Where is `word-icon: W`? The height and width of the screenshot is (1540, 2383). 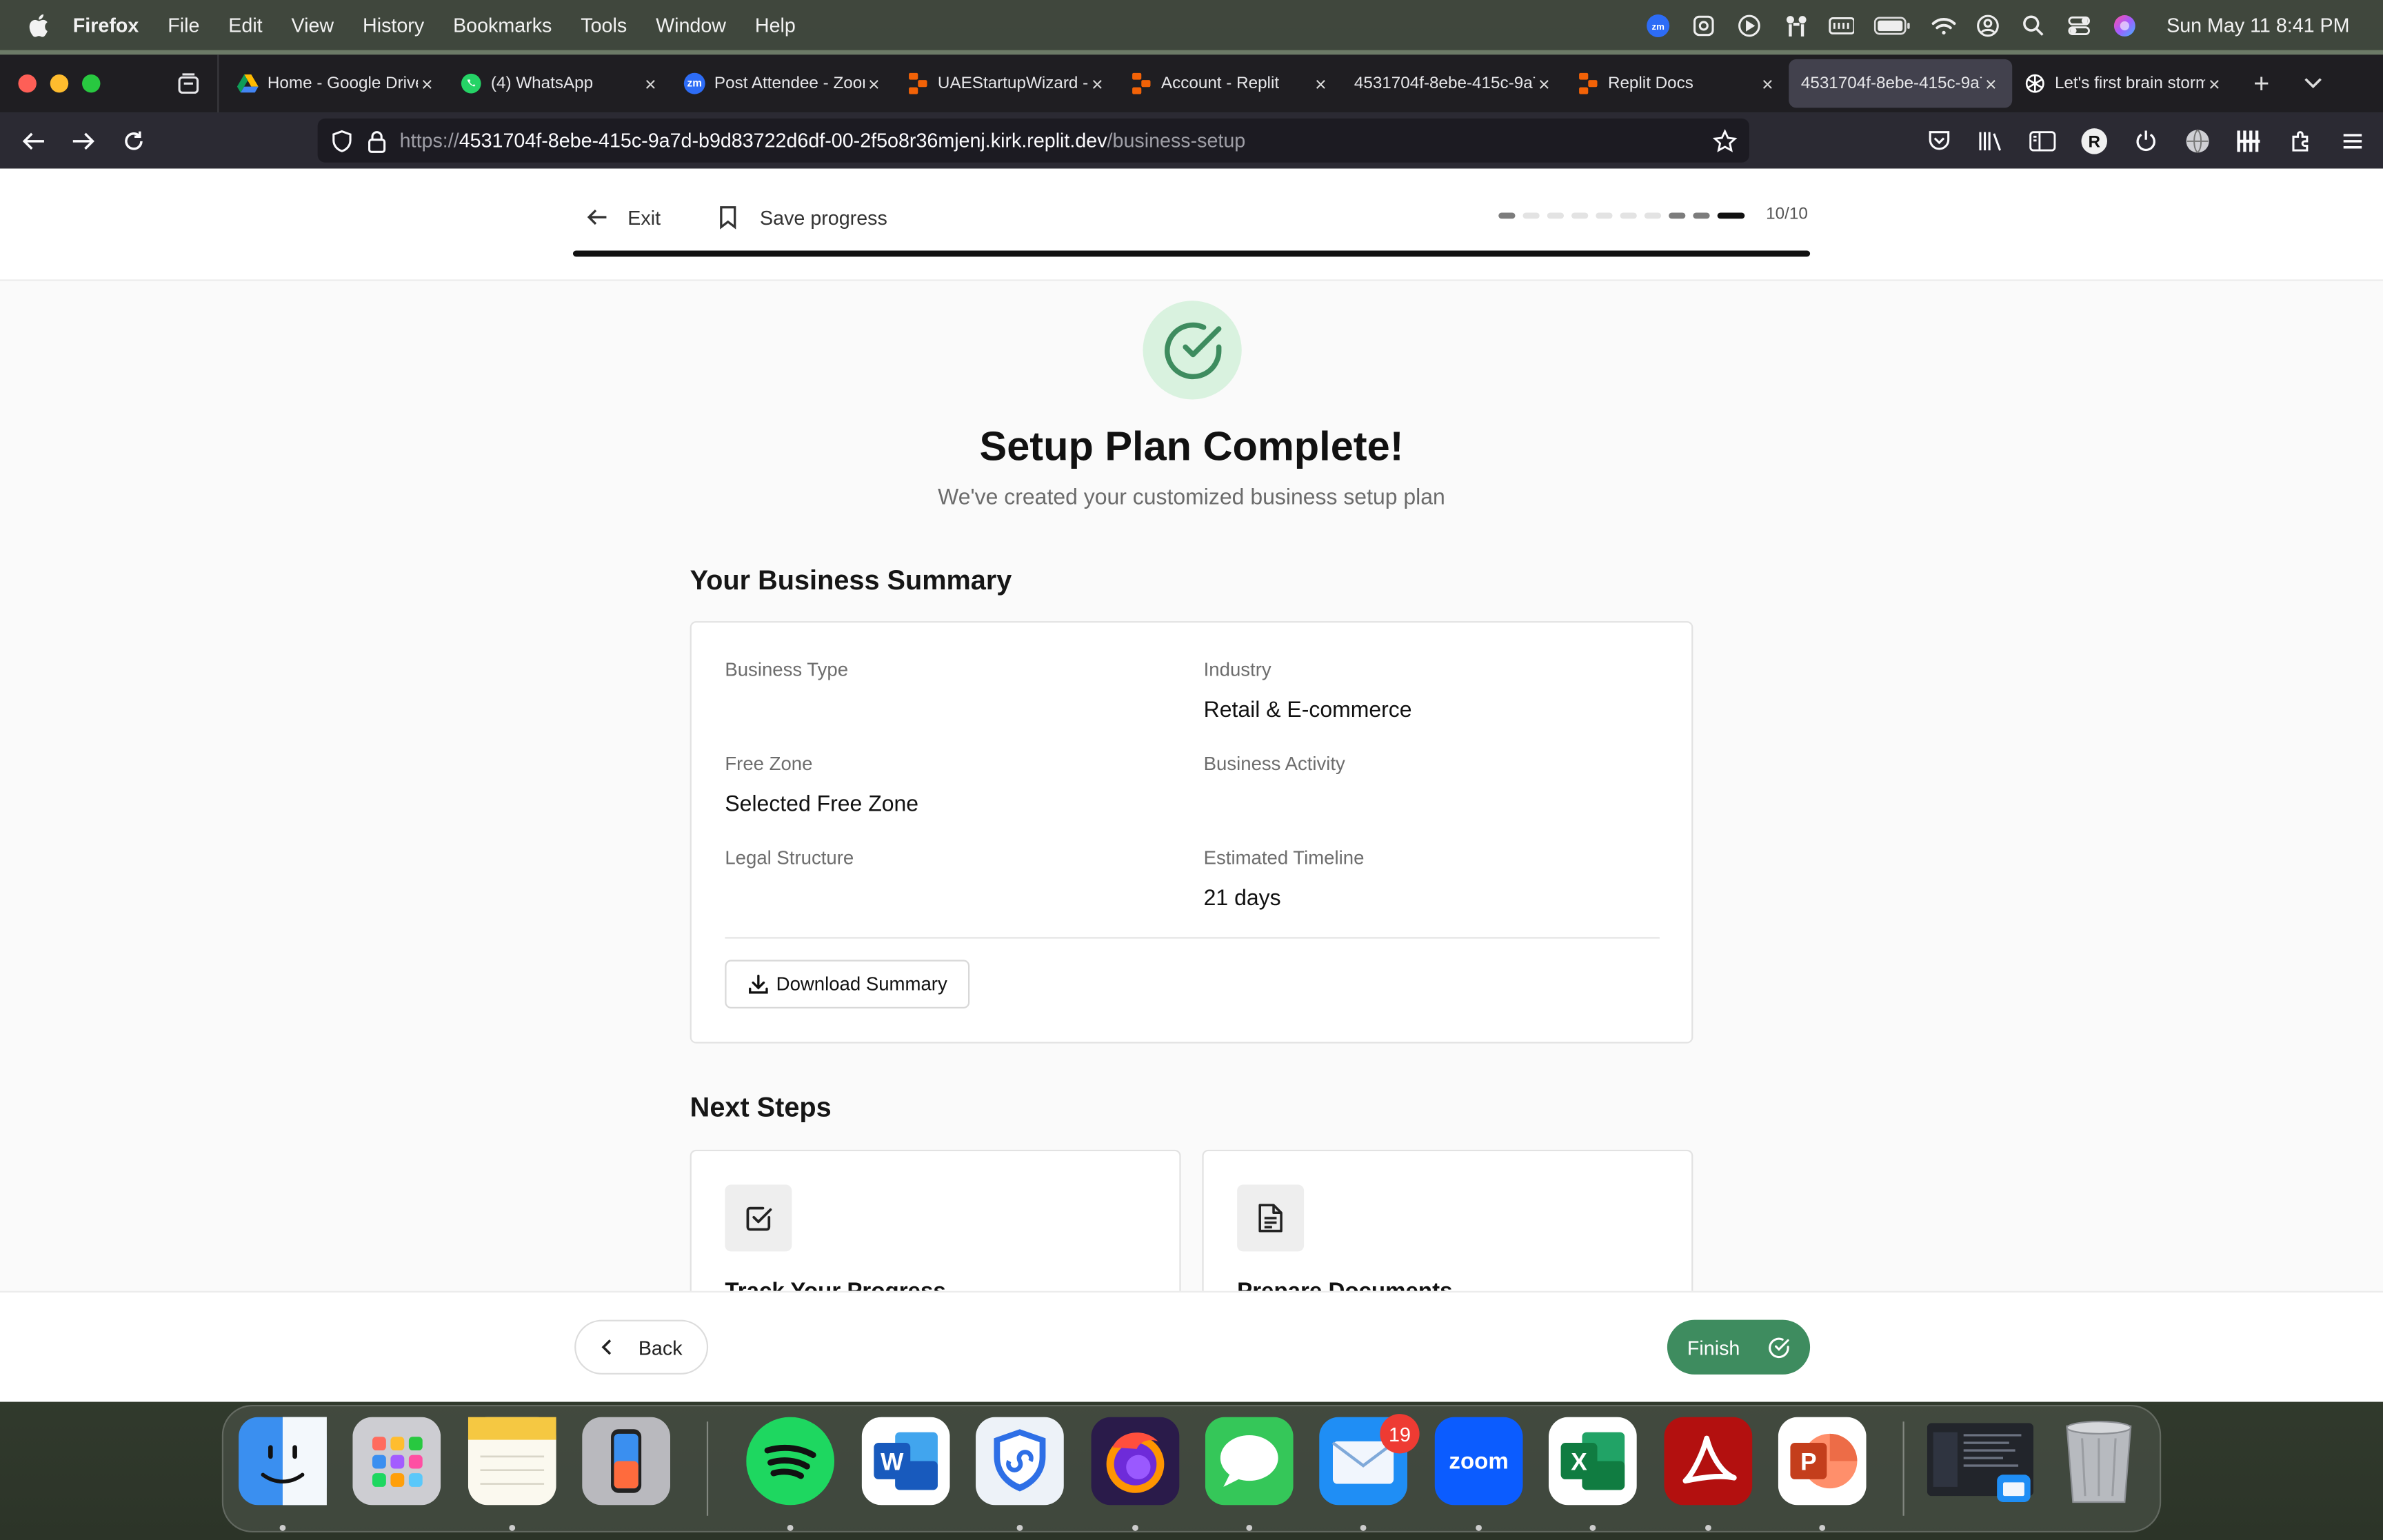 word-icon: W is located at coordinates (905, 1466).